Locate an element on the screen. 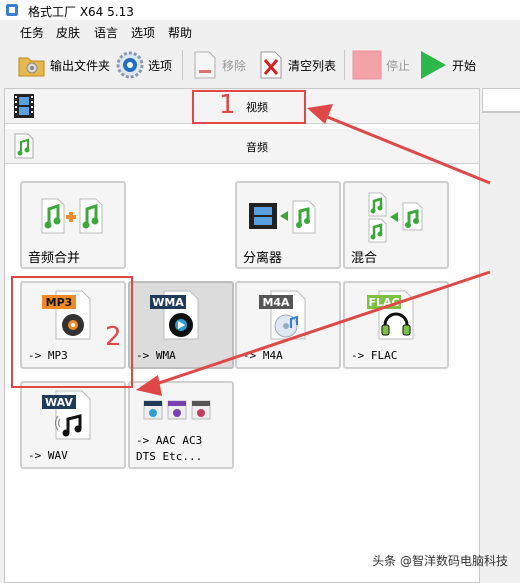  watermark: 头条 @智洋数码电脑科技 is located at coordinates (440, 560).